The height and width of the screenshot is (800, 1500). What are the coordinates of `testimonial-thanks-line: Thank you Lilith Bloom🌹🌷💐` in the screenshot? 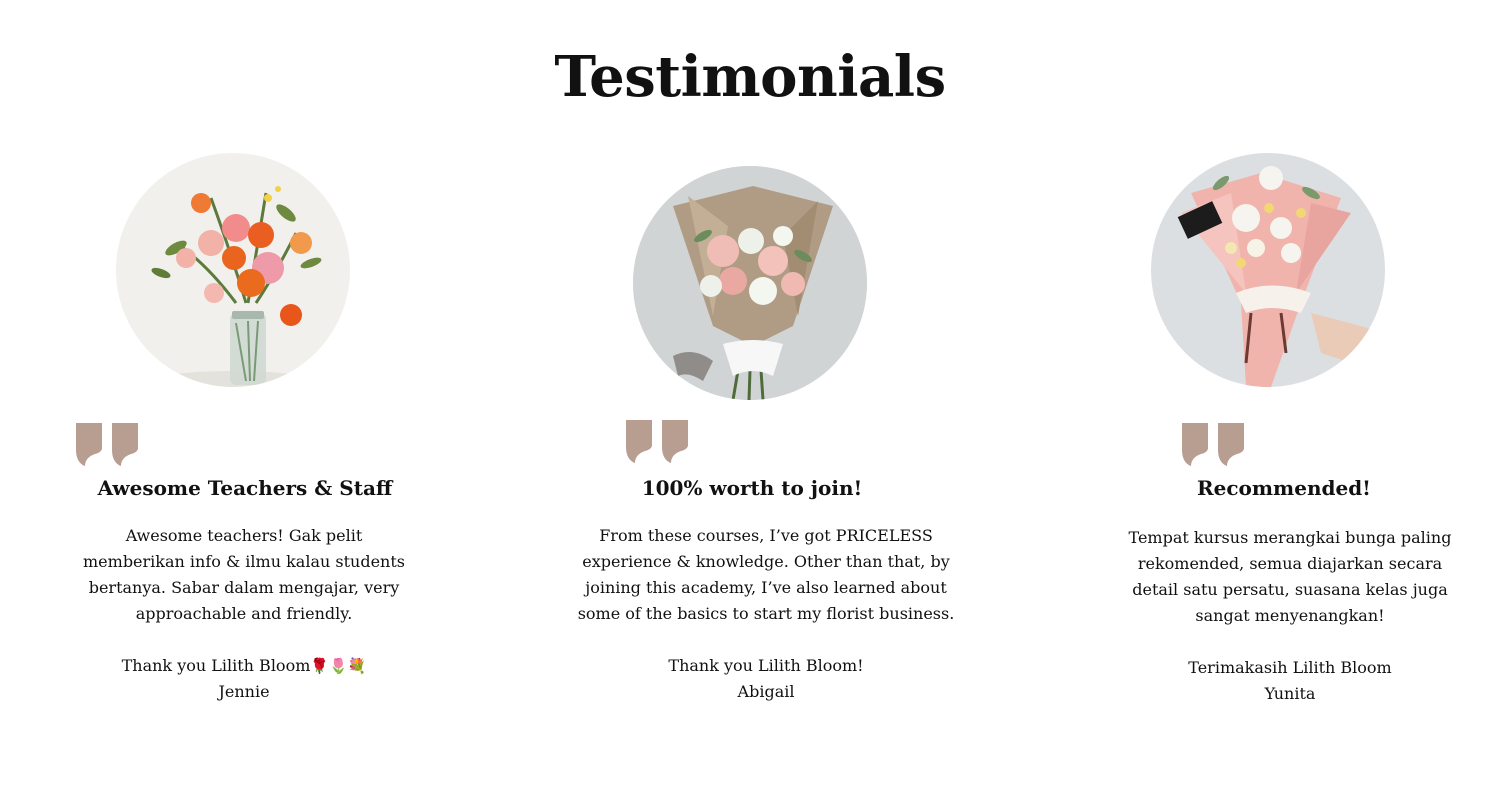 It's located at (244, 666).